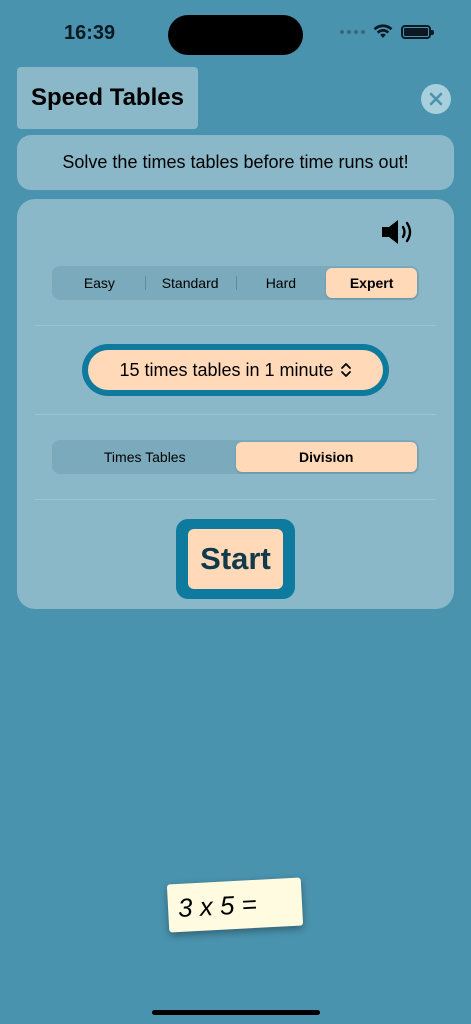 This screenshot has width=471, height=1024. I want to click on difficulty-expert: Expert, so click(371, 283).